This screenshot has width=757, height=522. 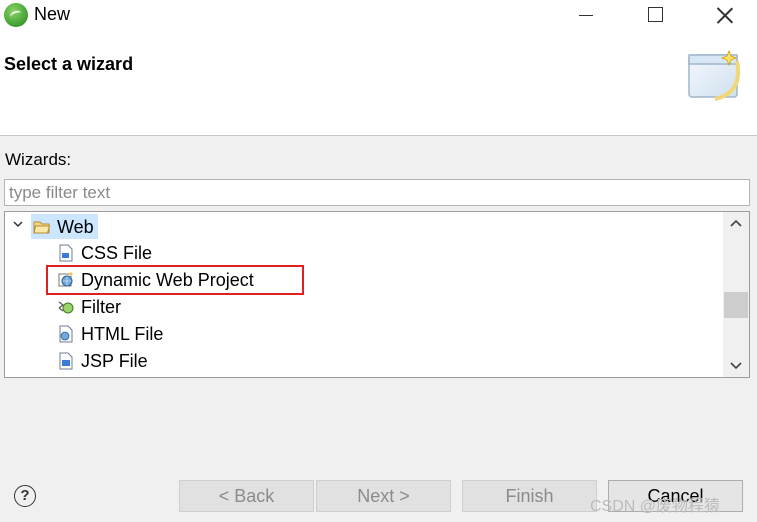 I want to click on finish-button: Finish, so click(x=529, y=496).